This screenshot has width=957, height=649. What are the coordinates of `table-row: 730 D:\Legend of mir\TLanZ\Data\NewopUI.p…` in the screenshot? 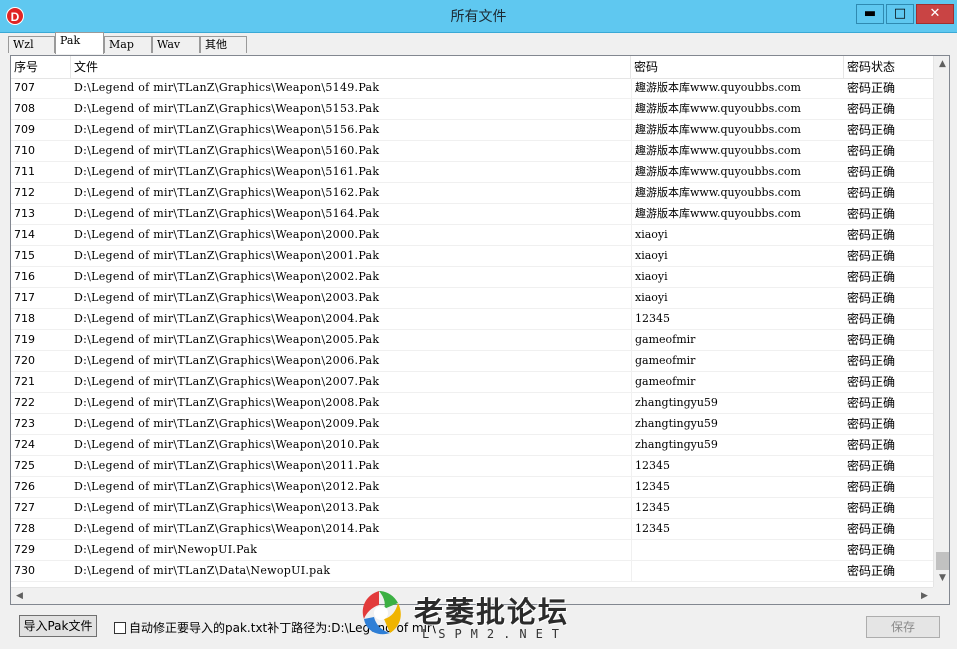 It's located at (472, 571).